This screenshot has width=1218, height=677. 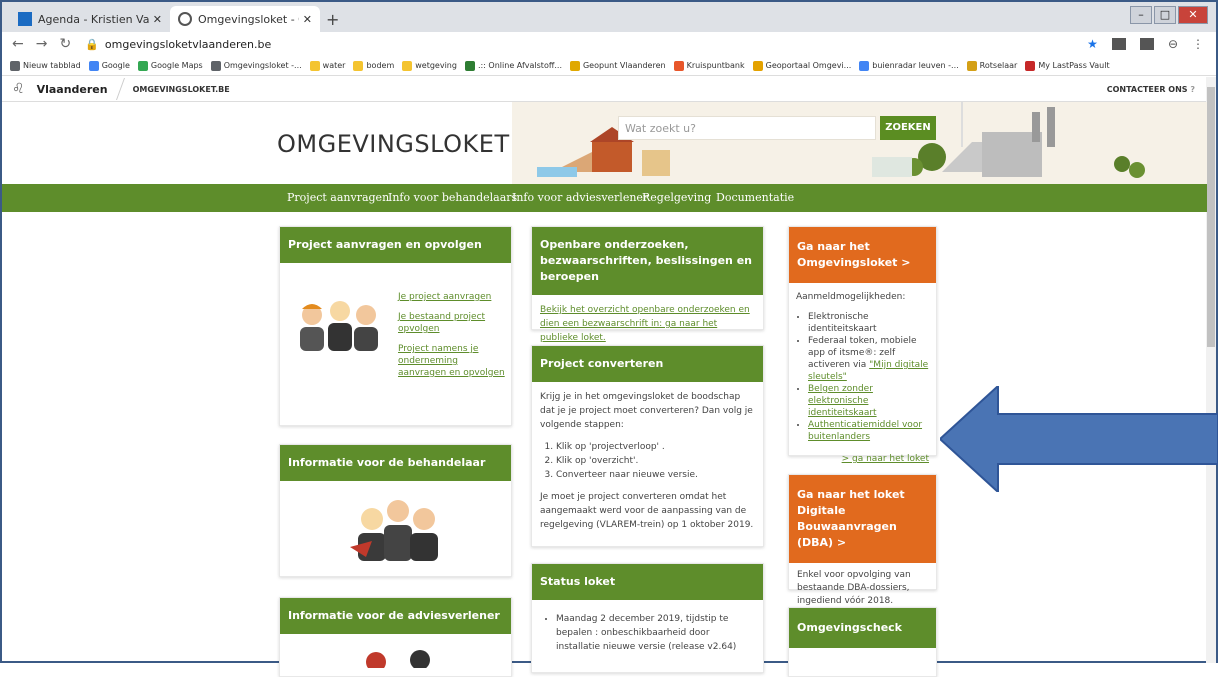 What do you see at coordinates (18, 89) in the screenshot?
I see `vlaanderen-lion-icon: ♌` at bounding box center [18, 89].